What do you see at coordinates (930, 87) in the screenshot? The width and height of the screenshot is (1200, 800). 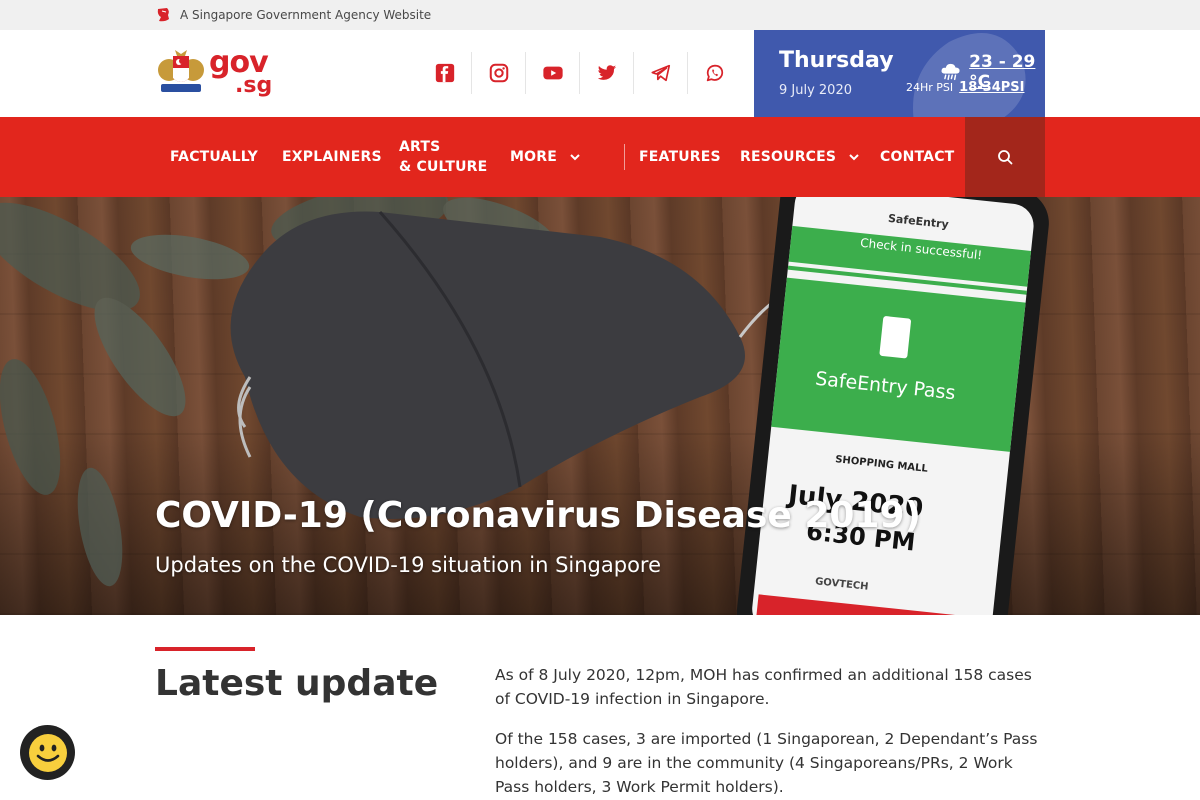 I see `psi-label: 24Hr PSI` at bounding box center [930, 87].